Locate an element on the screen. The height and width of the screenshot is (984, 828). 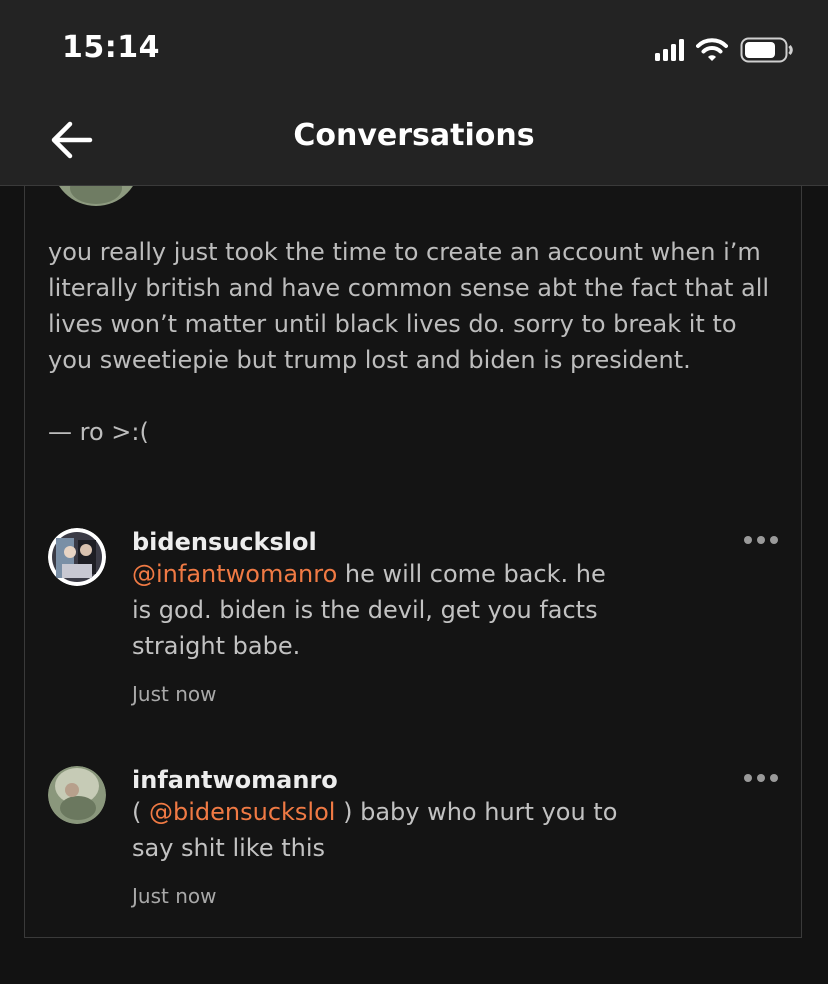
status-time: 15:14 is located at coordinates (111, 47).